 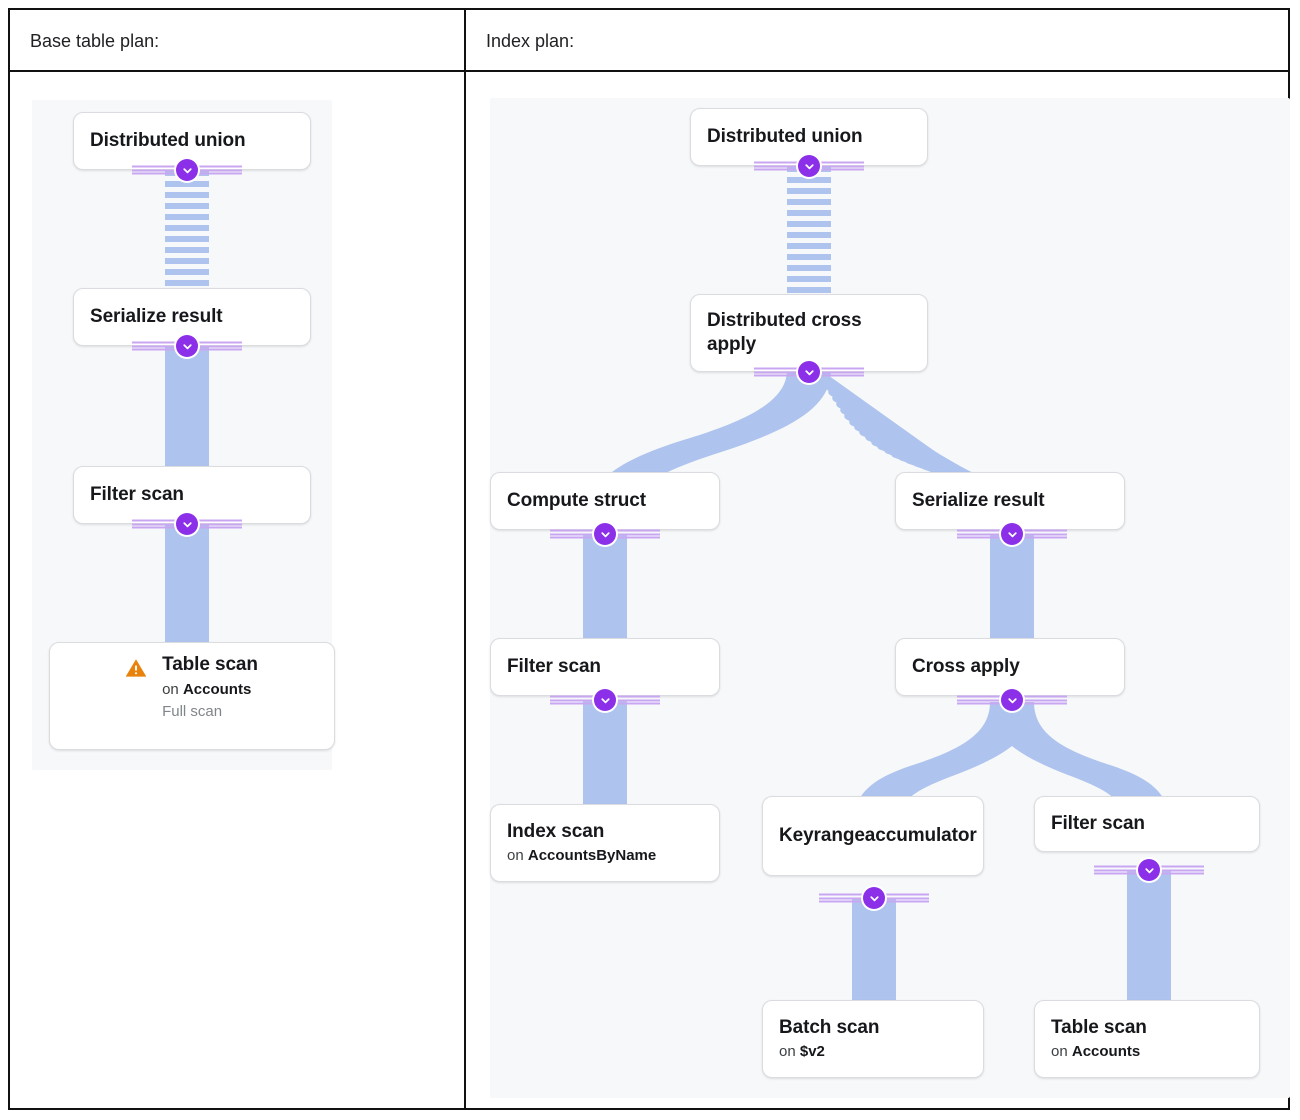 What do you see at coordinates (192, 711) in the screenshot?
I see `node-detail: Full scan` at bounding box center [192, 711].